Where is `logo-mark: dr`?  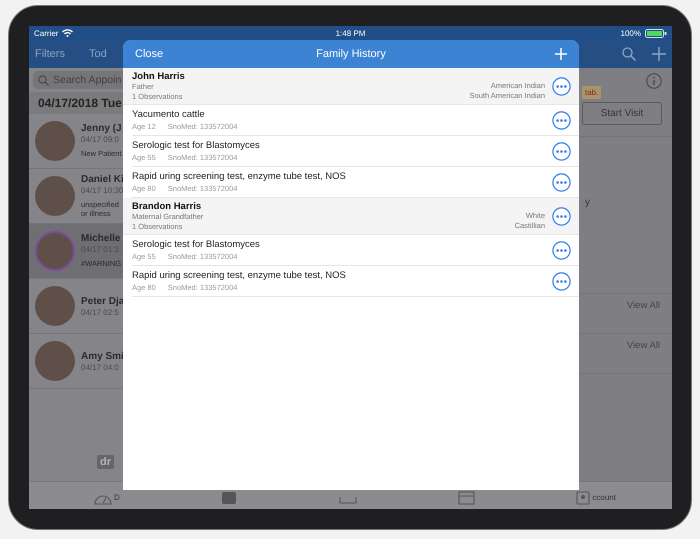
logo-mark: dr is located at coordinates (105, 462).